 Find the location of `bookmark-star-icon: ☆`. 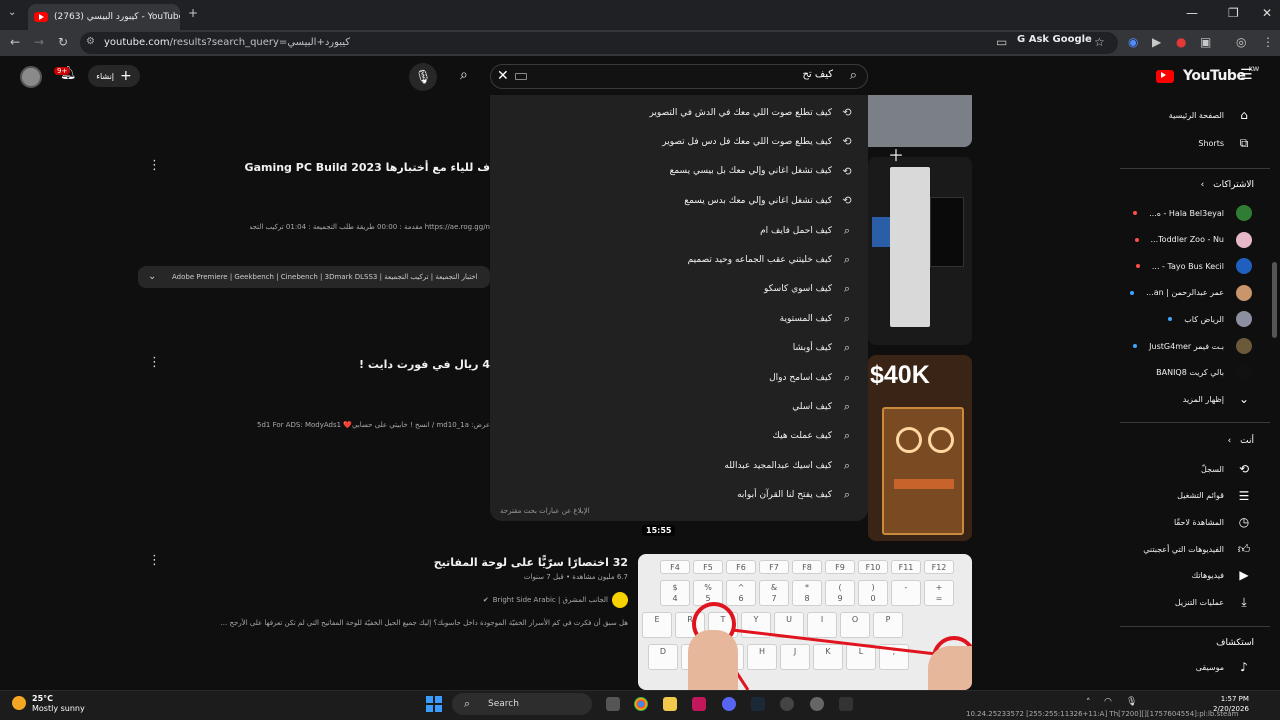

bookmark-star-icon: ☆ is located at coordinates (1099, 42).